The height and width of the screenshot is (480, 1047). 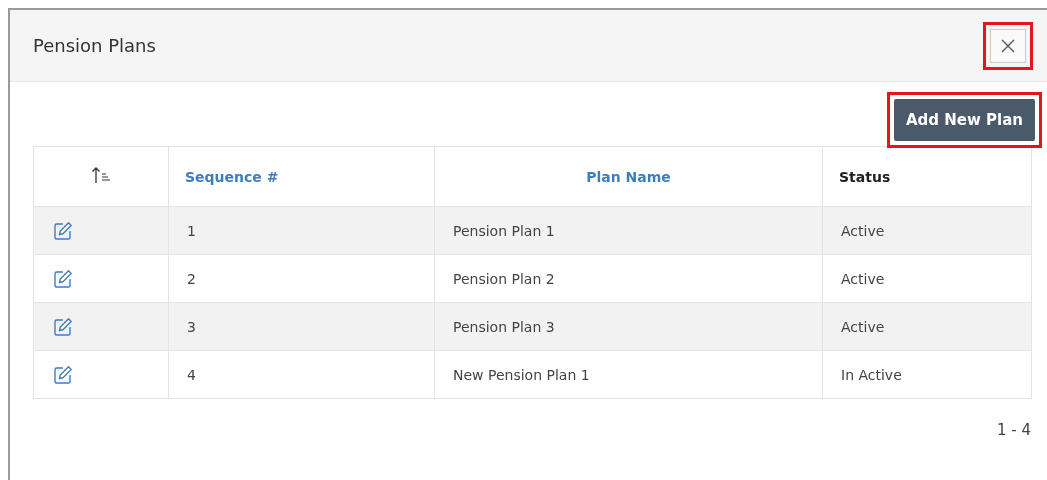 What do you see at coordinates (628, 278) in the screenshot?
I see `table-cell: Pension Plan 2` at bounding box center [628, 278].